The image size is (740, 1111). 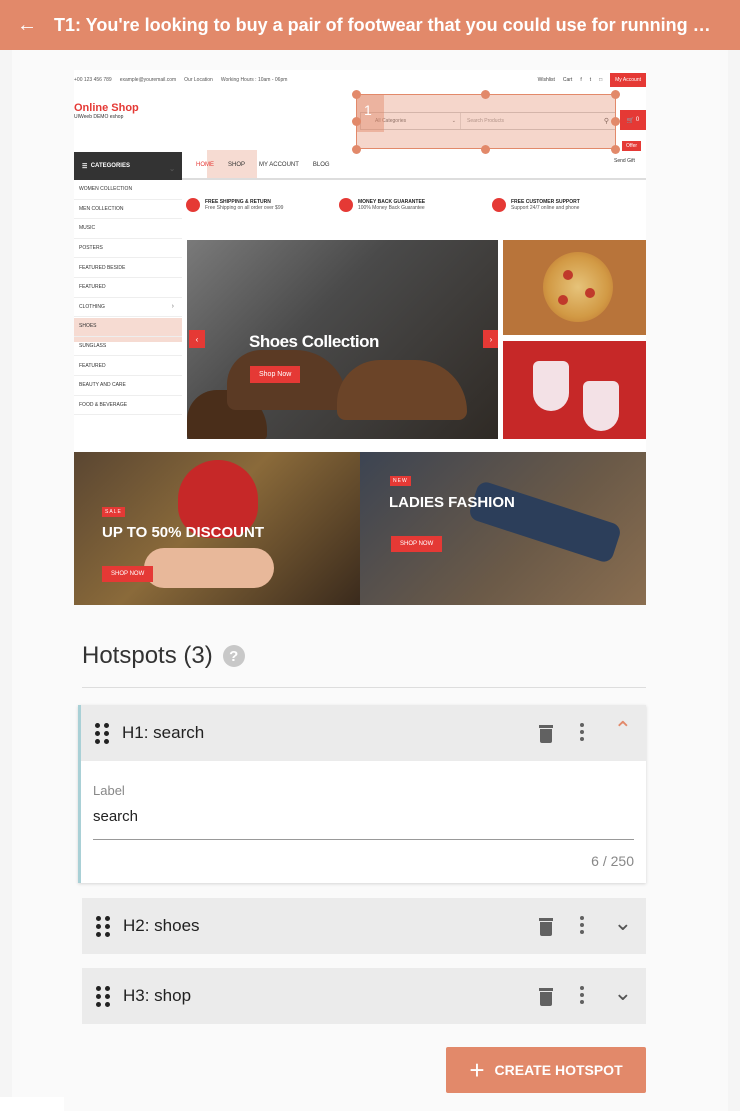 What do you see at coordinates (254, 80) in the screenshot?
I see `hours-text: Working Hours : 10am - 06pm` at bounding box center [254, 80].